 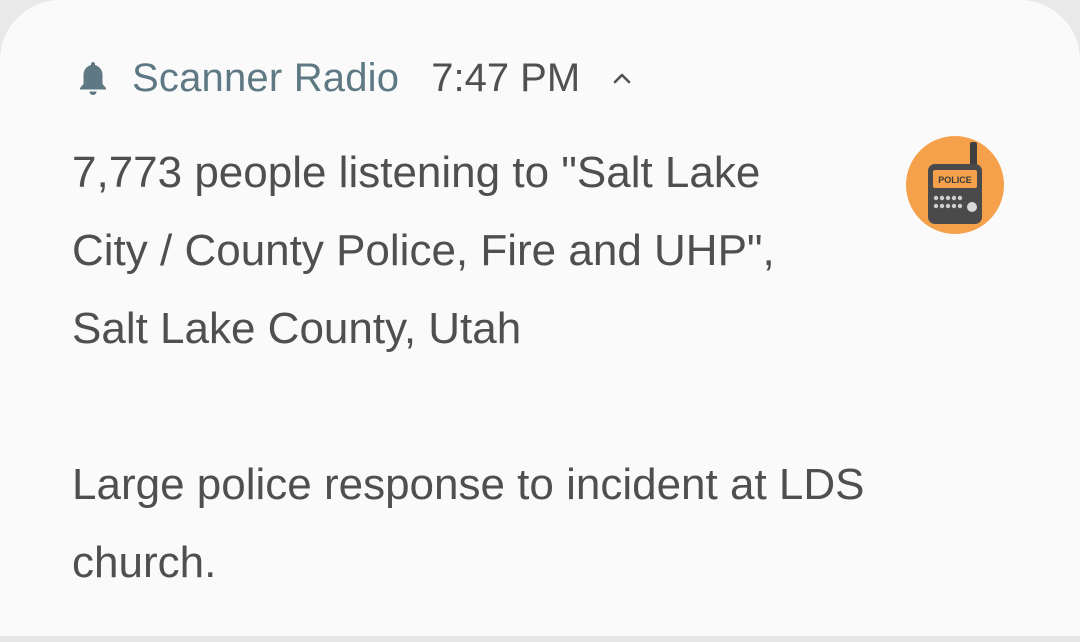 I want to click on notification-time: 7:47 PM, so click(x=506, y=78).